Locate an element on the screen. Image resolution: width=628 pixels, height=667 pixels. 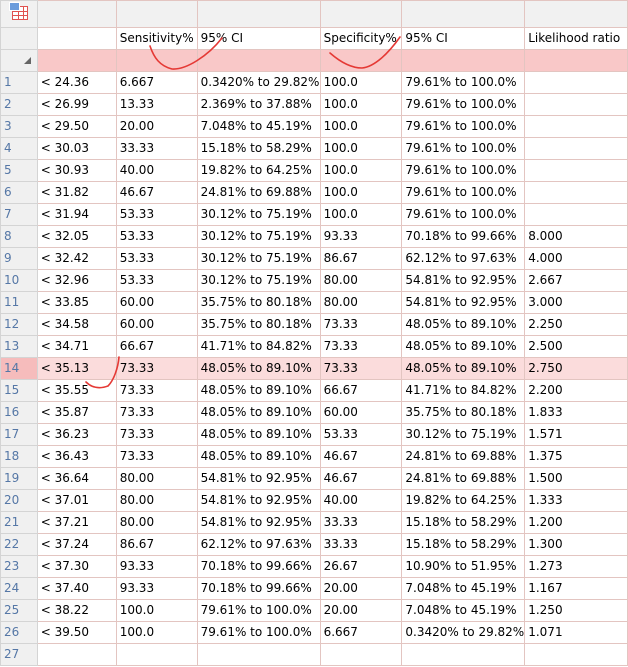
sensitivity-ci-cell is located at coordinates (258, 654).